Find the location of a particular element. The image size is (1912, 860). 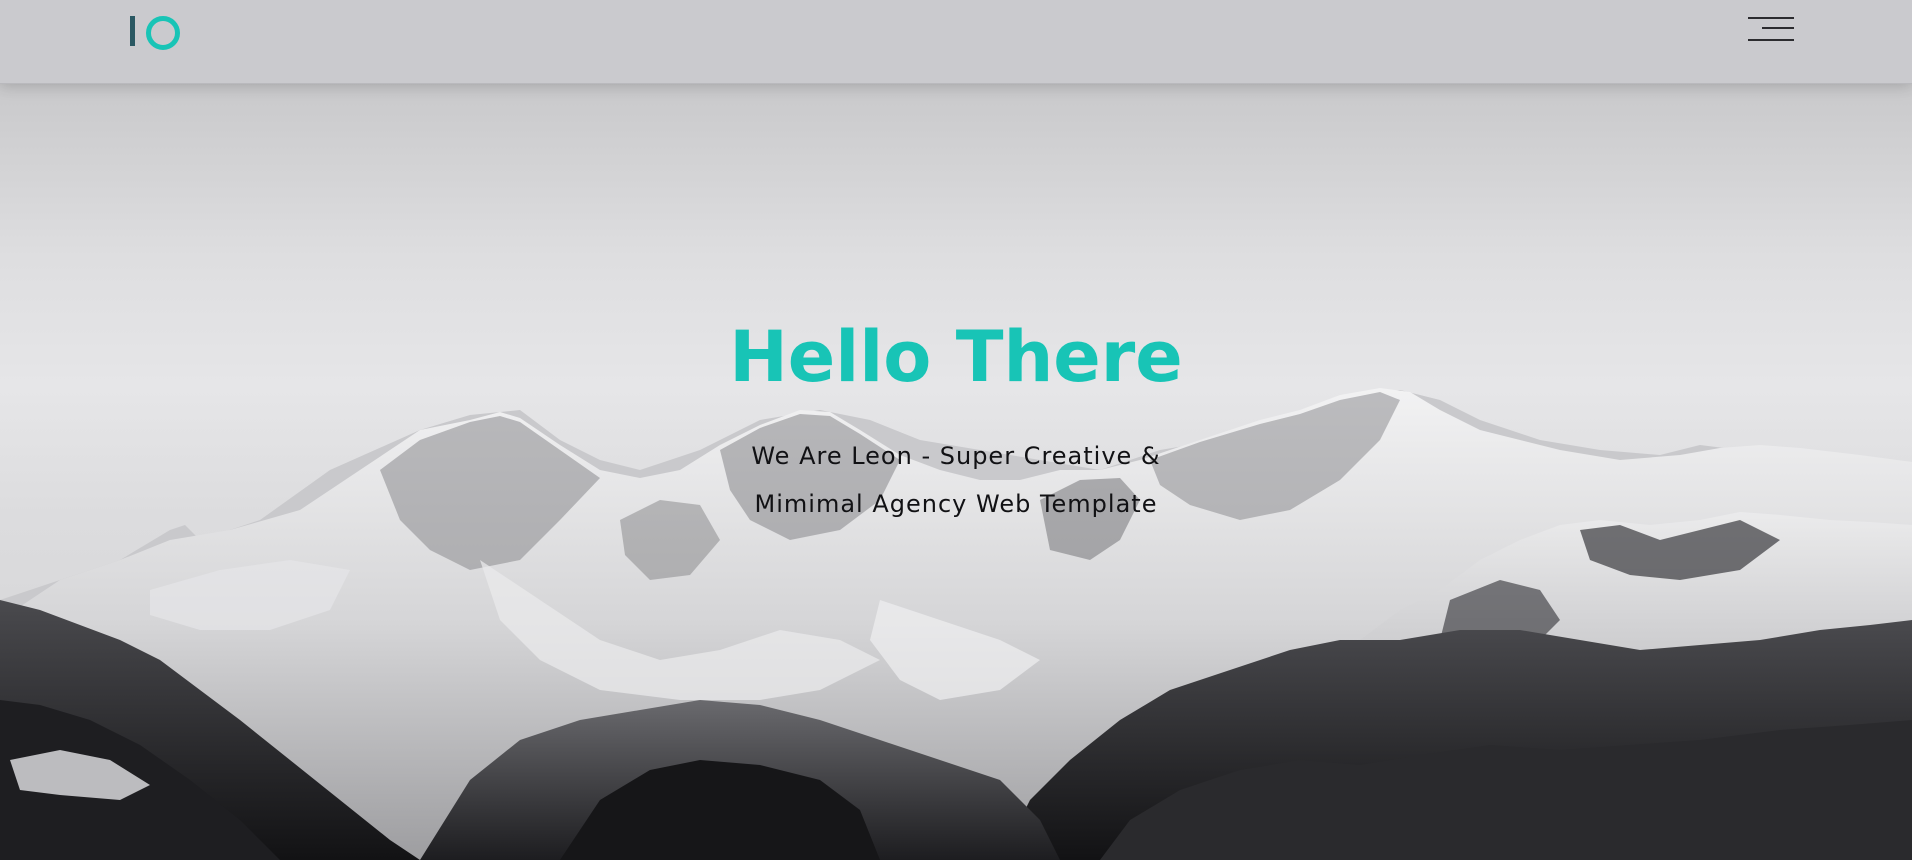

menu-line-bottom is located at coordinates (1771, 40).